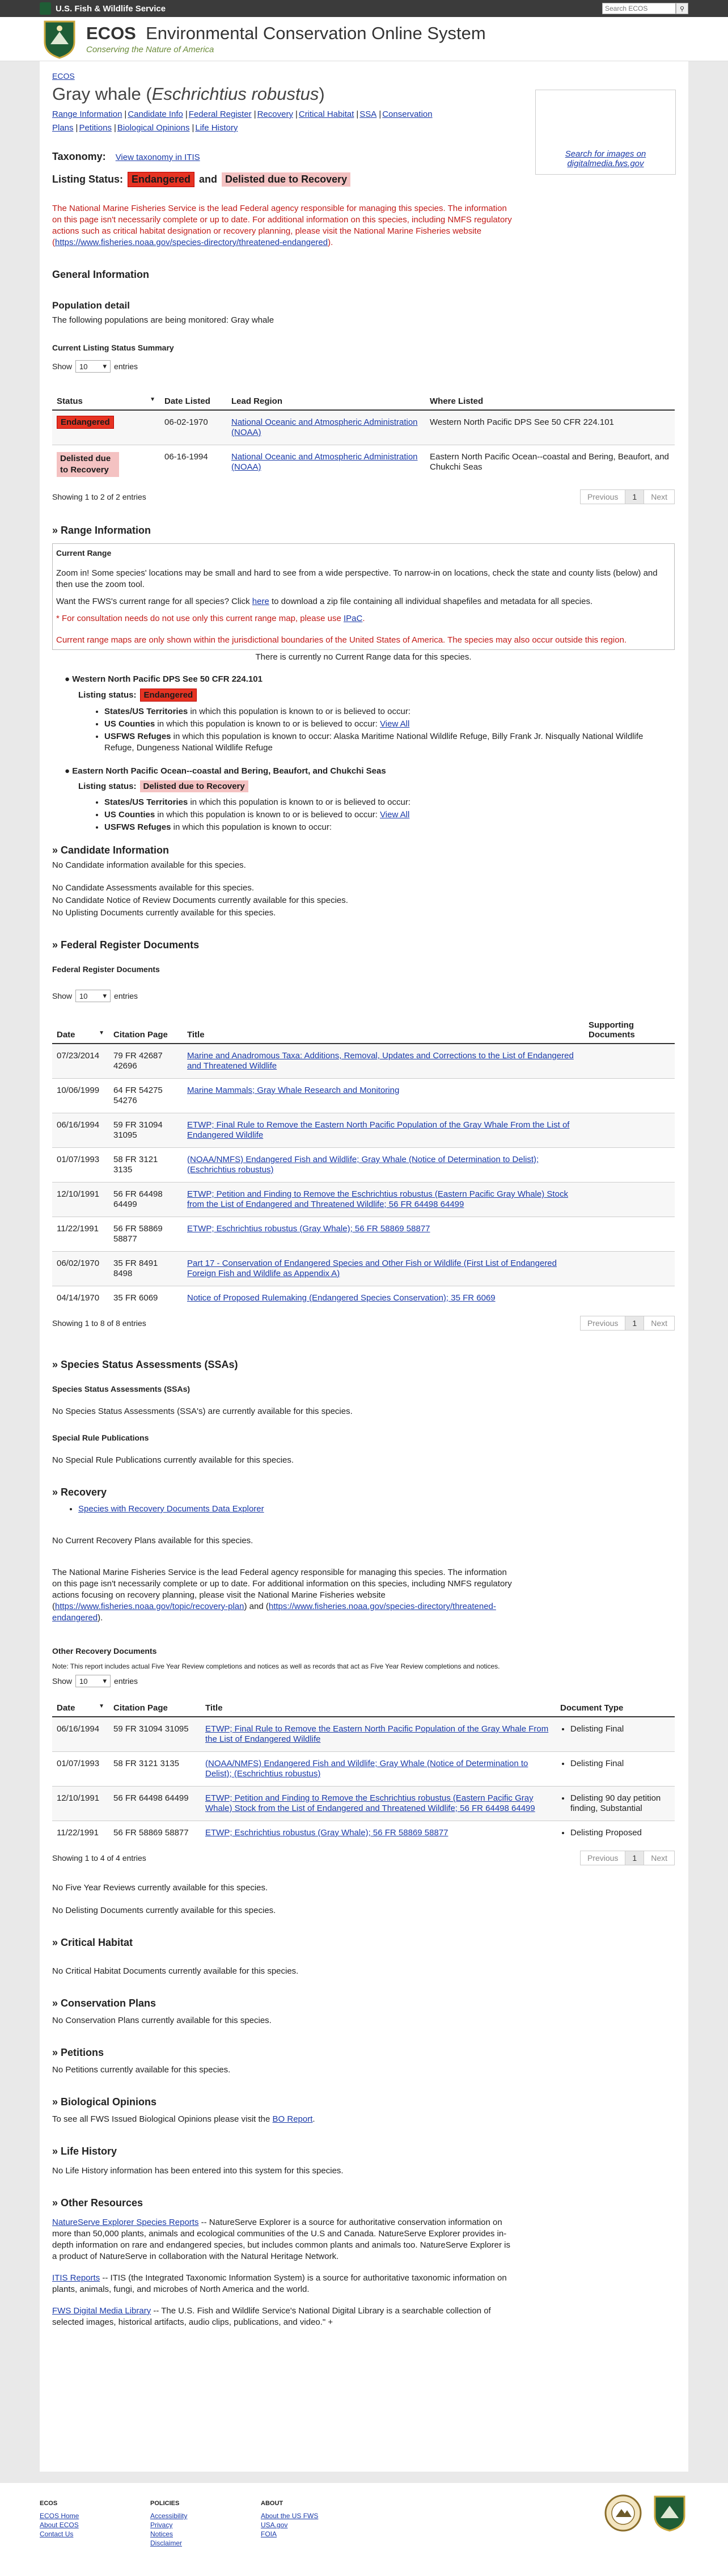 This screenshot has width=728, height=2576. I want to click on nav-link-recovery: Recovery, so click(275, 114).